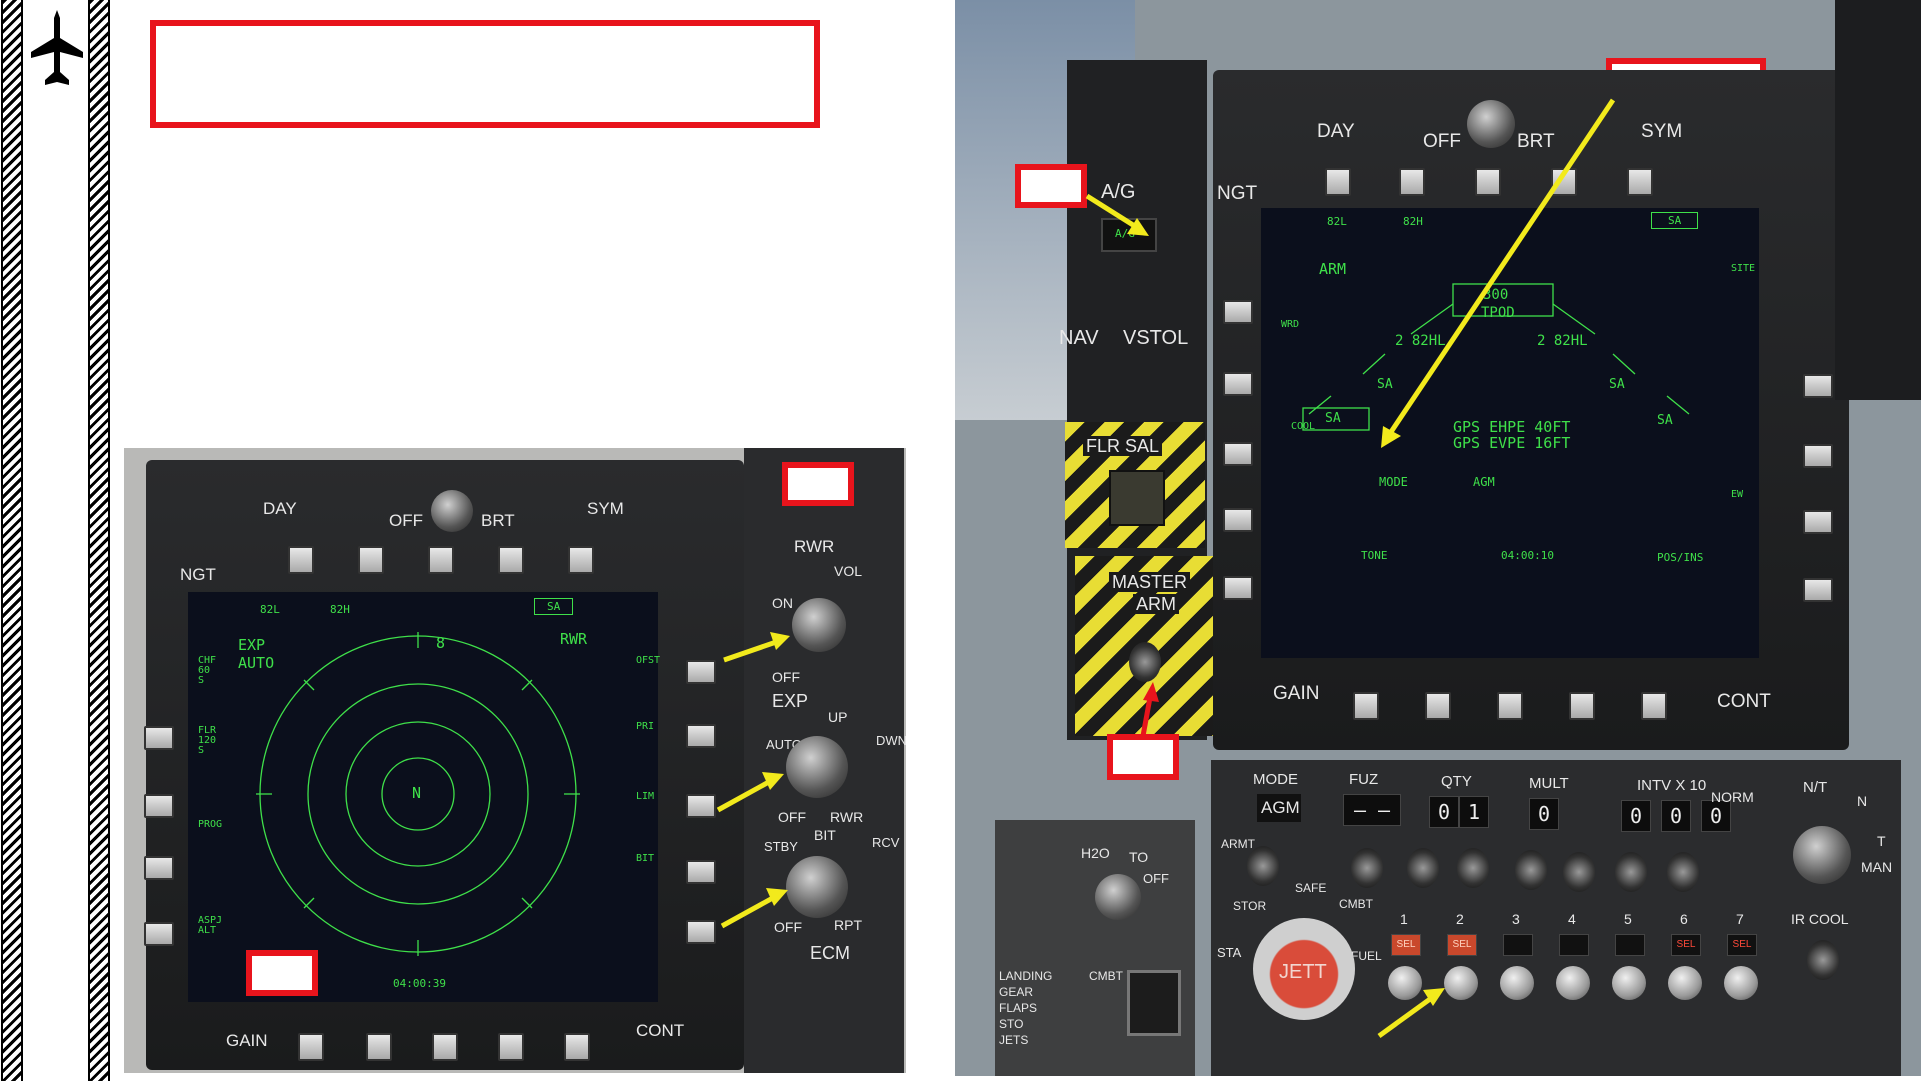 The width and height of the screenshot is (1921, 1081). Describe the element at coordinates (207, 670) in the screenshot. I see `left-mfd-left-side-chf: CHF 60 S` at that location.